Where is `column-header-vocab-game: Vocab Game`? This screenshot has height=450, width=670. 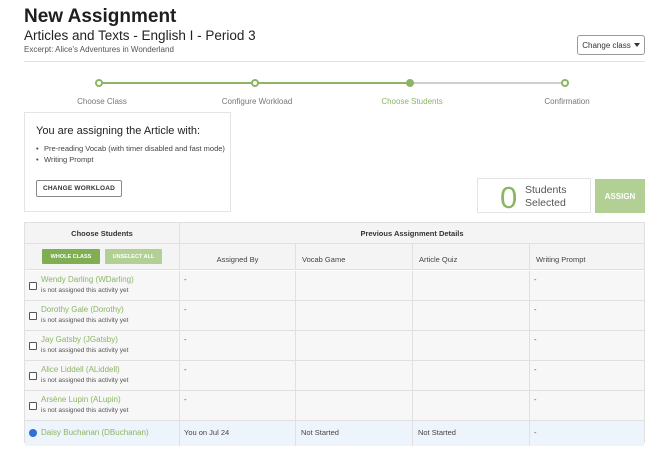 column-header-vocab-game: Vocab Game is located at coordinates (354, 257).